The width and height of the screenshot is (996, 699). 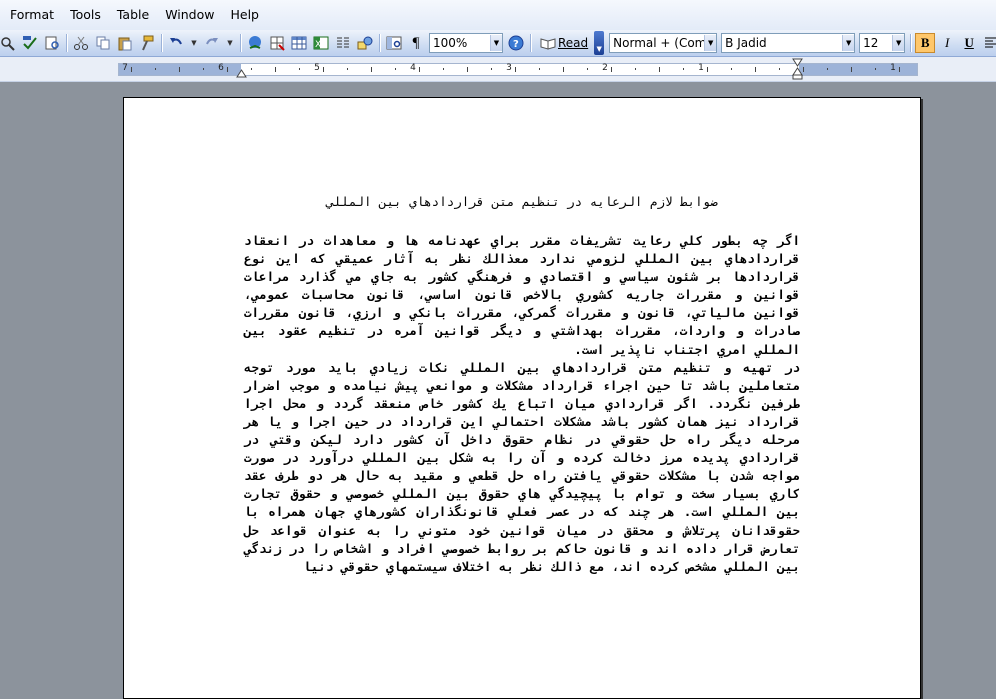 I want to click on columns-icon, so click(x=343, y=43).